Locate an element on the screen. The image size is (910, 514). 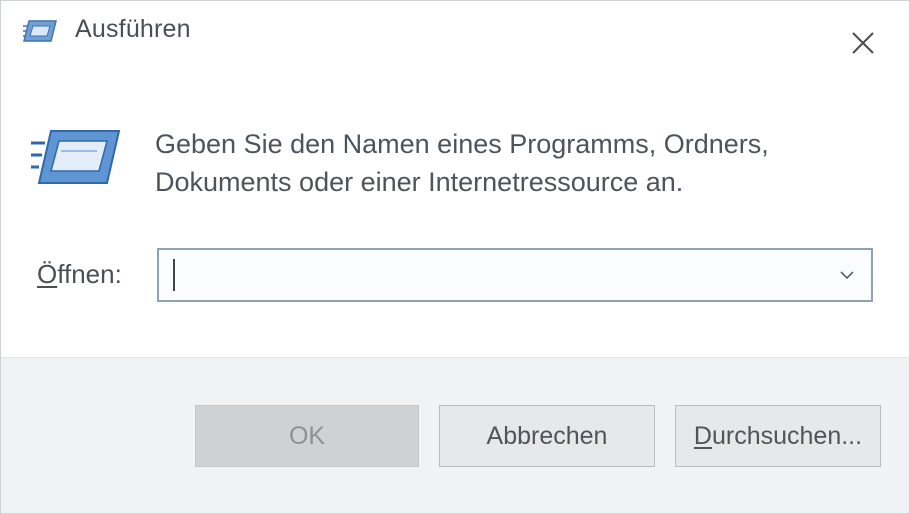
ok-button: OK is located at coordinates (307, 436).